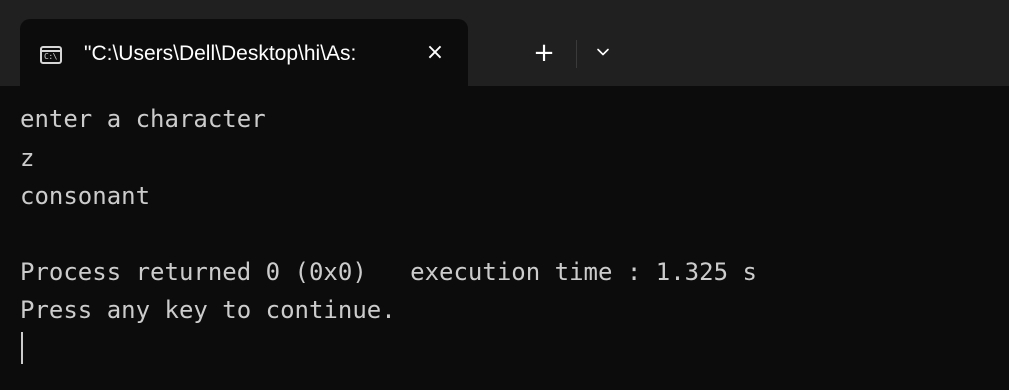  I want to click on tab-title: "C:\Users\Dell\Desktop\hi\As:, so click(220, 53).